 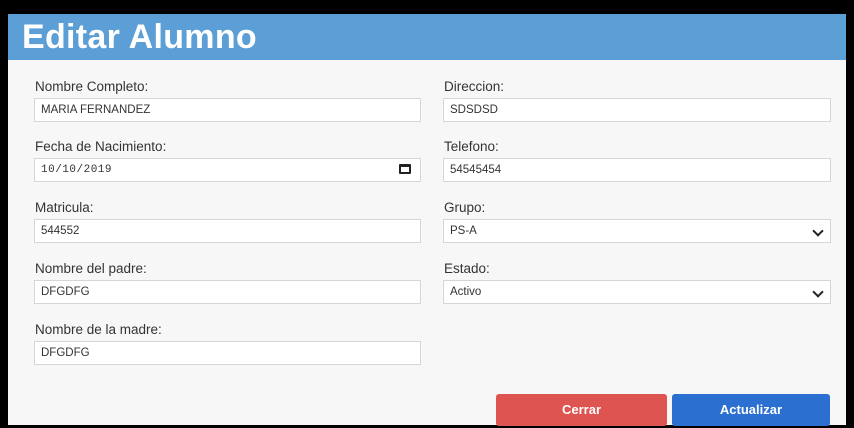 What do you see at coordinates (466, 292) in the screenshot?
I see `estado-value: Activo` at bounding box center [466, 292].